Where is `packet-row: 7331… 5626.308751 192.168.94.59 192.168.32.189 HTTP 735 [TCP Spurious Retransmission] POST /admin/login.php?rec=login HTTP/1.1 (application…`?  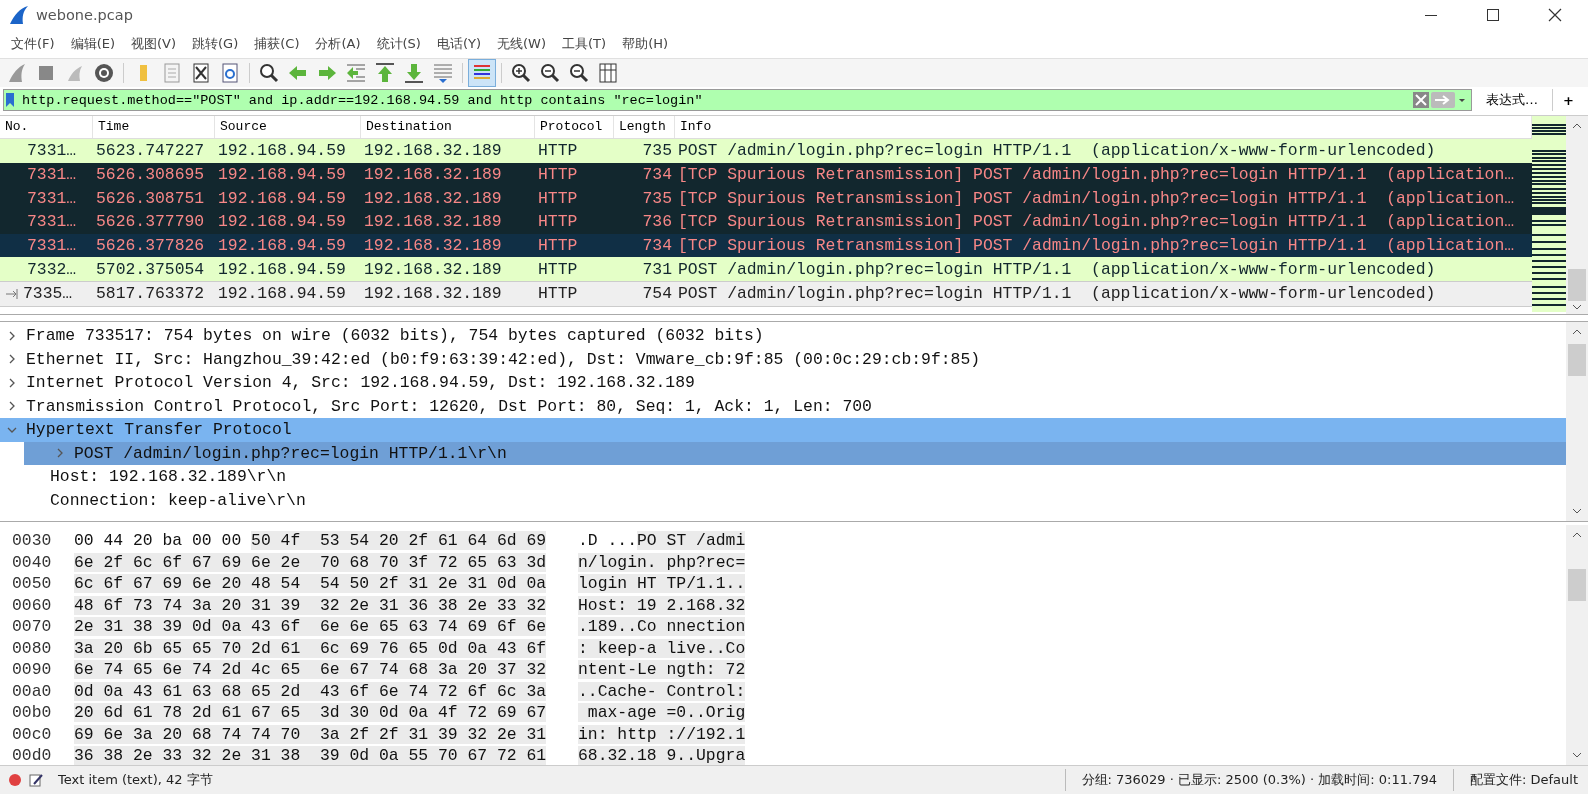 packet-row: 7331… 5626.308751 192.168.94.59 192.168.32.189 HTTP 735 [TCP Spurious Retransmission] POST /admin/login.php?rec=login HTTP/1.1 (application… is located at coordinates (766, 198).